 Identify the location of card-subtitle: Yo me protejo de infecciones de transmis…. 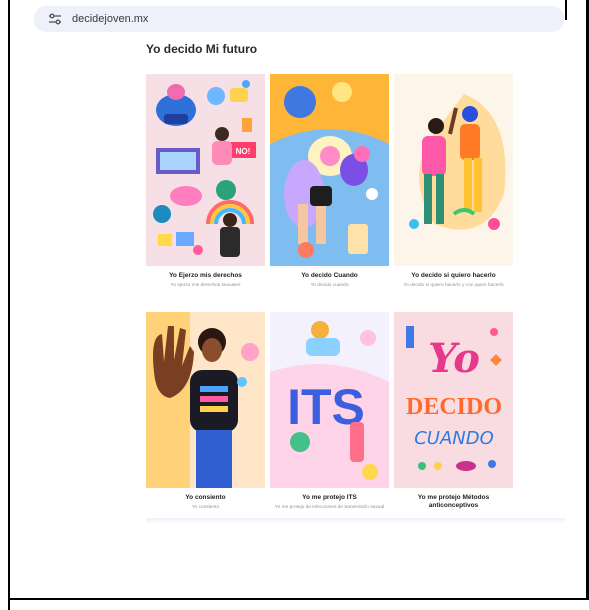
(329, 507).